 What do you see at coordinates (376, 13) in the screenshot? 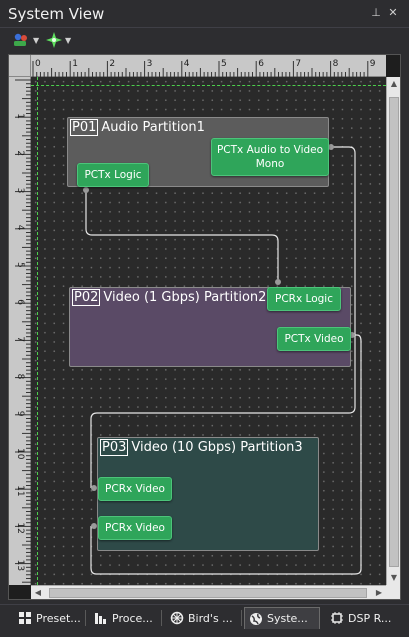
I see `pin-icon: ⊥` at bounding box center [376, 13].